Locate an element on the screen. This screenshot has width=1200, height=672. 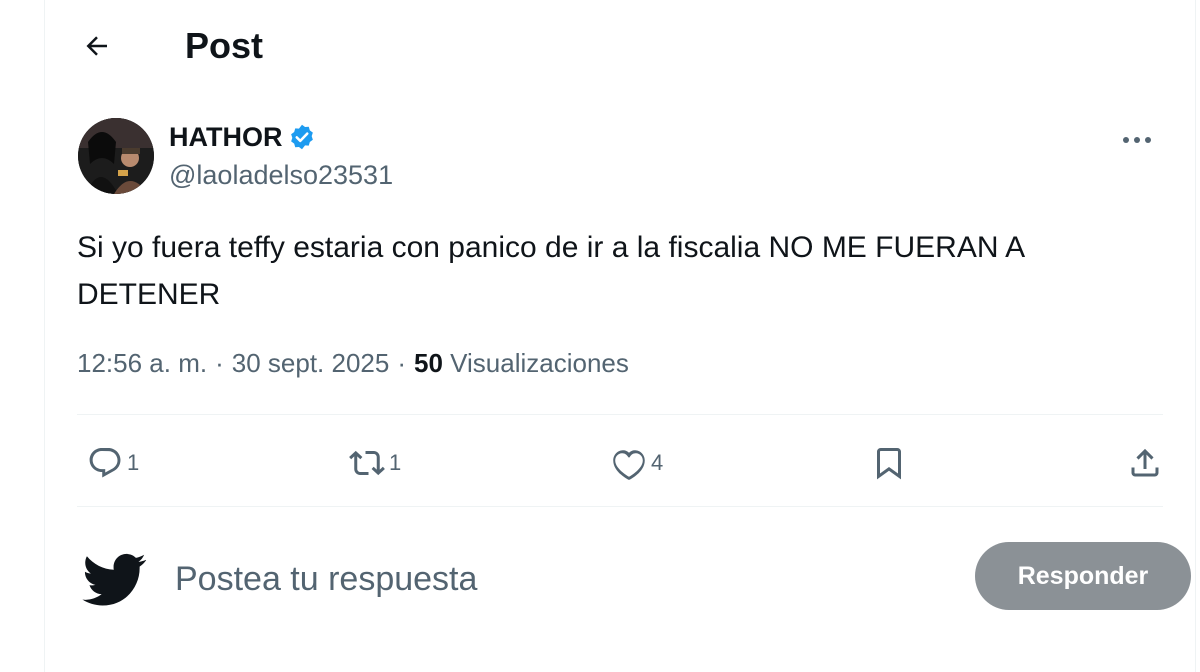
post-date: 30 sept. 2025 is located at coordinates (311, 363).